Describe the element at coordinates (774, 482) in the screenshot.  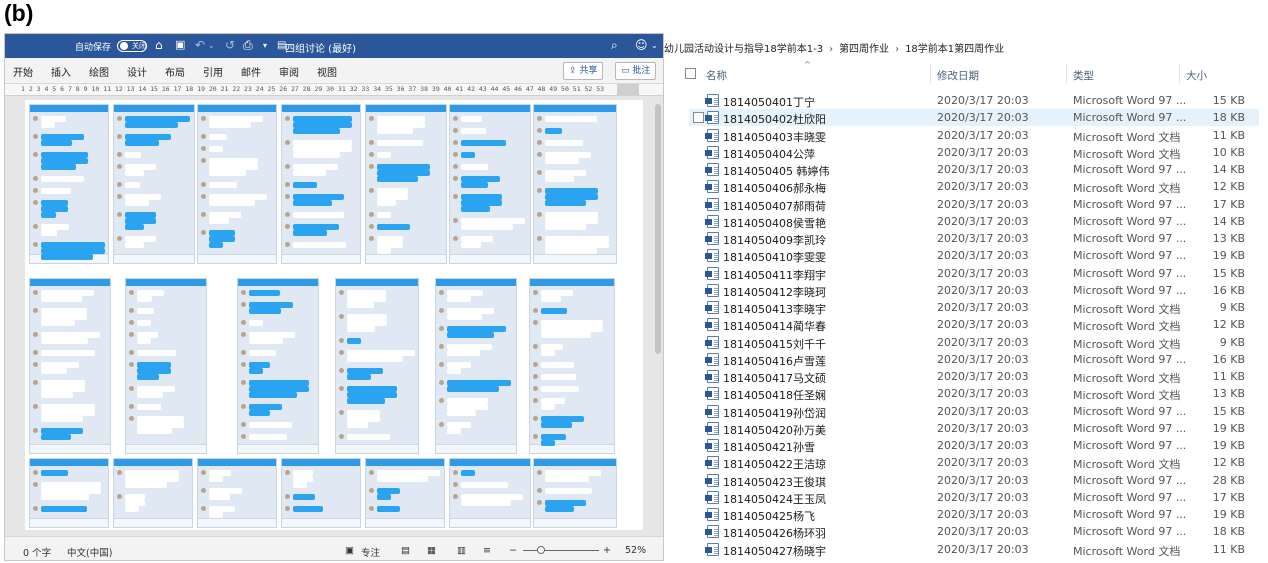
I see `file-name: 1814050423王俊琪` at that location.